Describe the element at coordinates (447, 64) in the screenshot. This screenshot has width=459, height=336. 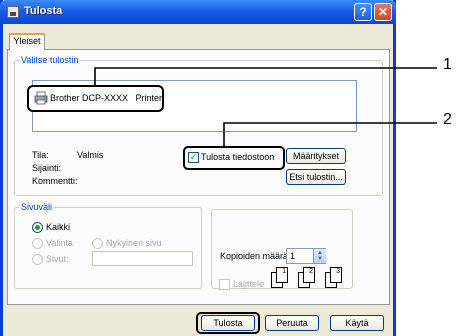
I see `callout-number-1: 1` at that location.